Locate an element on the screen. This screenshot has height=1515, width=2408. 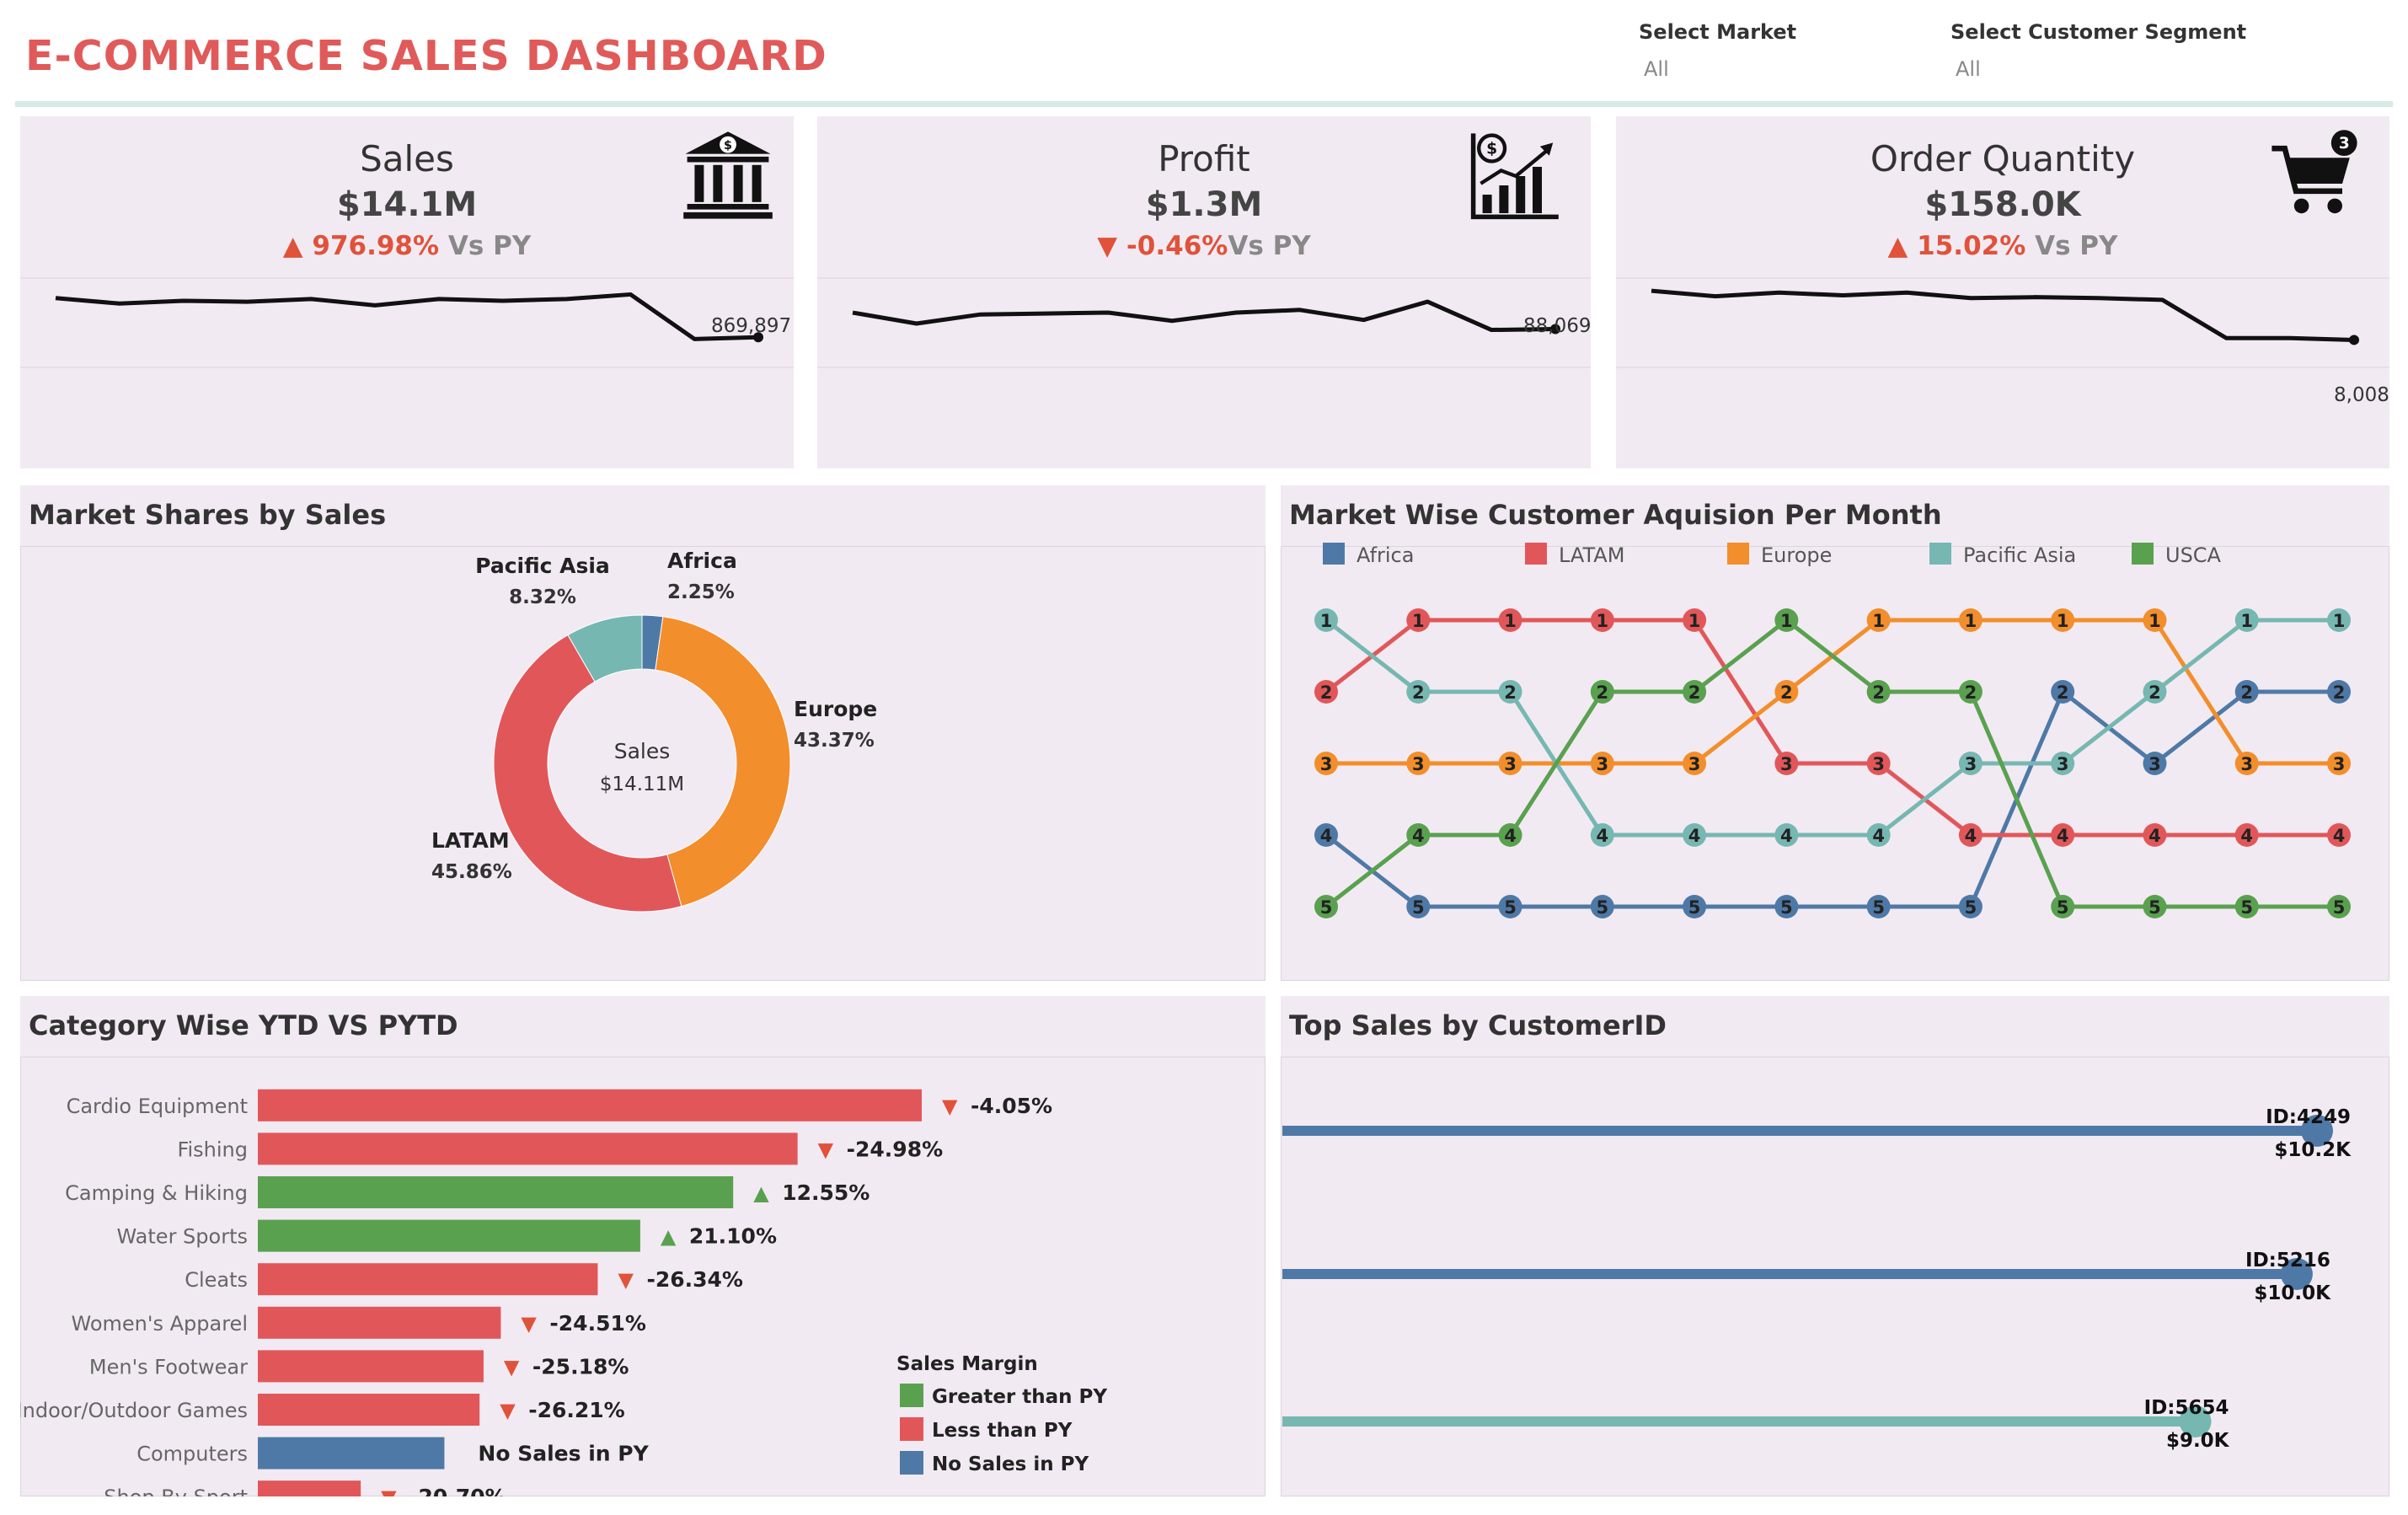
growth-chart-dollar-icon: $ is located at coordinates (1514, 176).